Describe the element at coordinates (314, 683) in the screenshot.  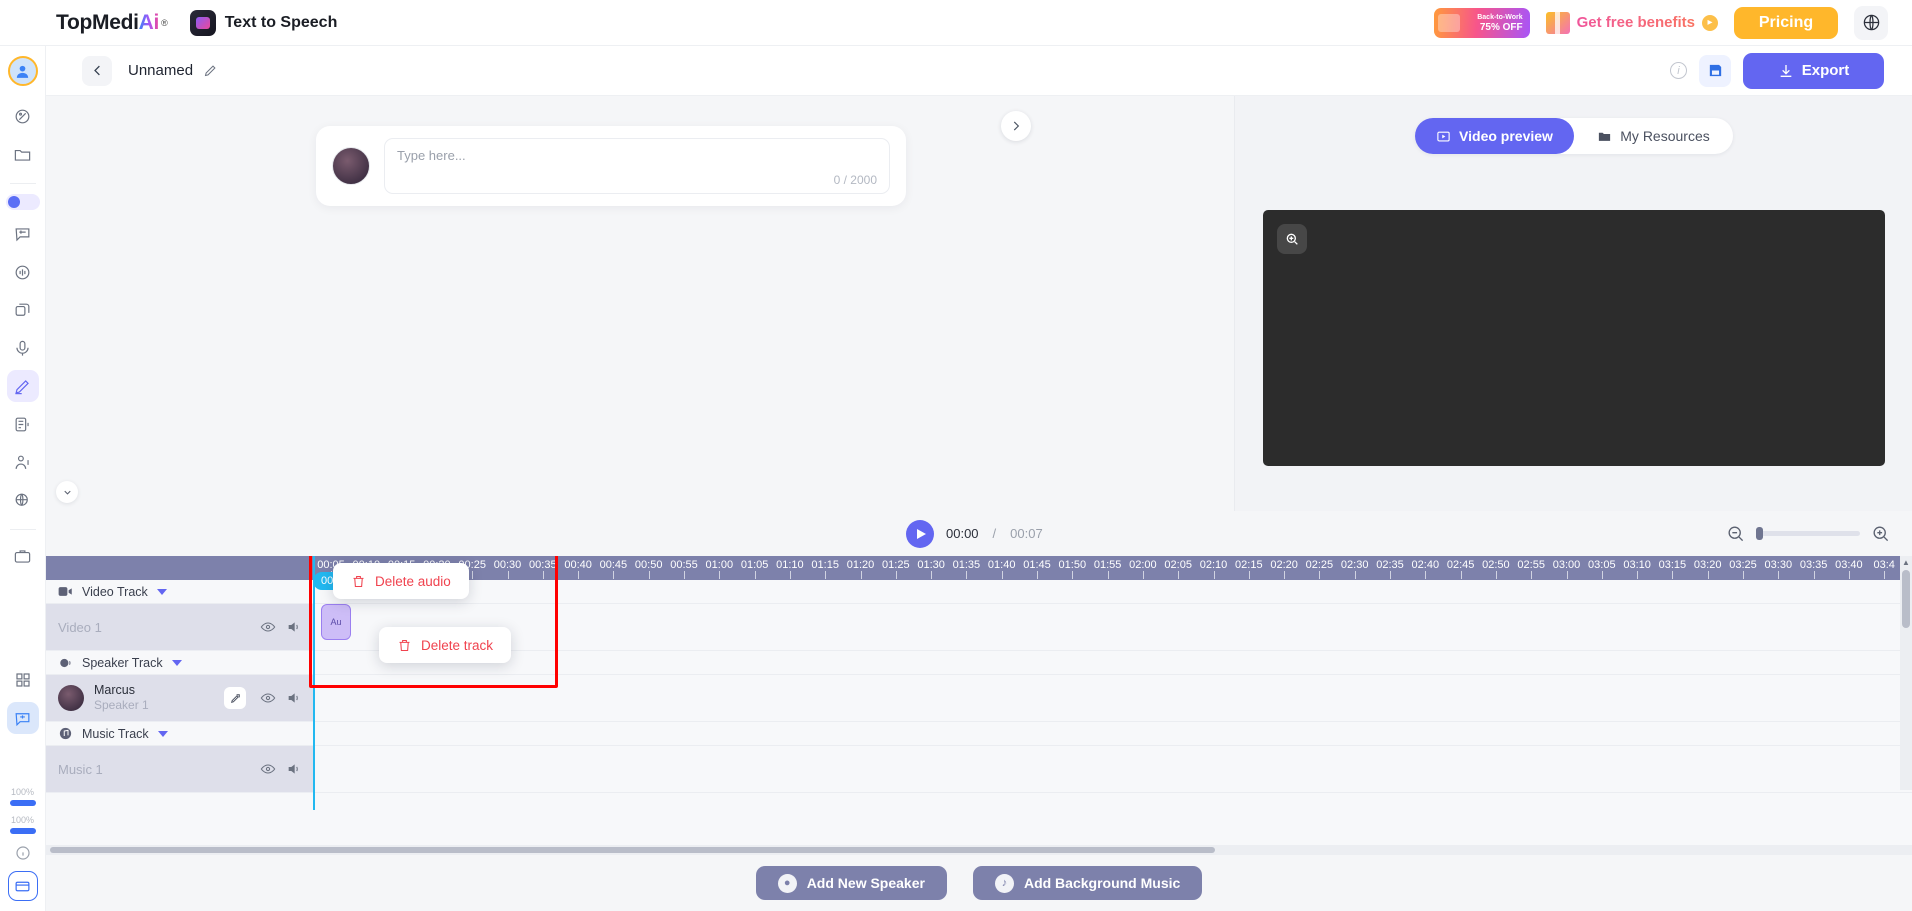
I see `playhead` at that location.